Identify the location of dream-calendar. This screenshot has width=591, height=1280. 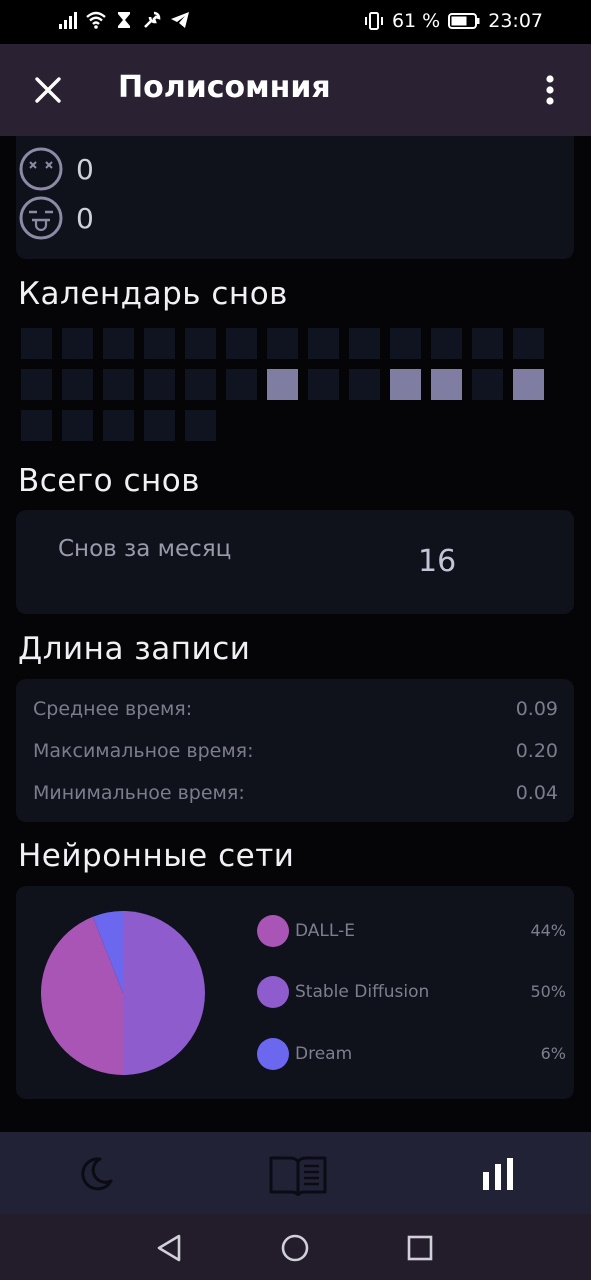
(282, 384).